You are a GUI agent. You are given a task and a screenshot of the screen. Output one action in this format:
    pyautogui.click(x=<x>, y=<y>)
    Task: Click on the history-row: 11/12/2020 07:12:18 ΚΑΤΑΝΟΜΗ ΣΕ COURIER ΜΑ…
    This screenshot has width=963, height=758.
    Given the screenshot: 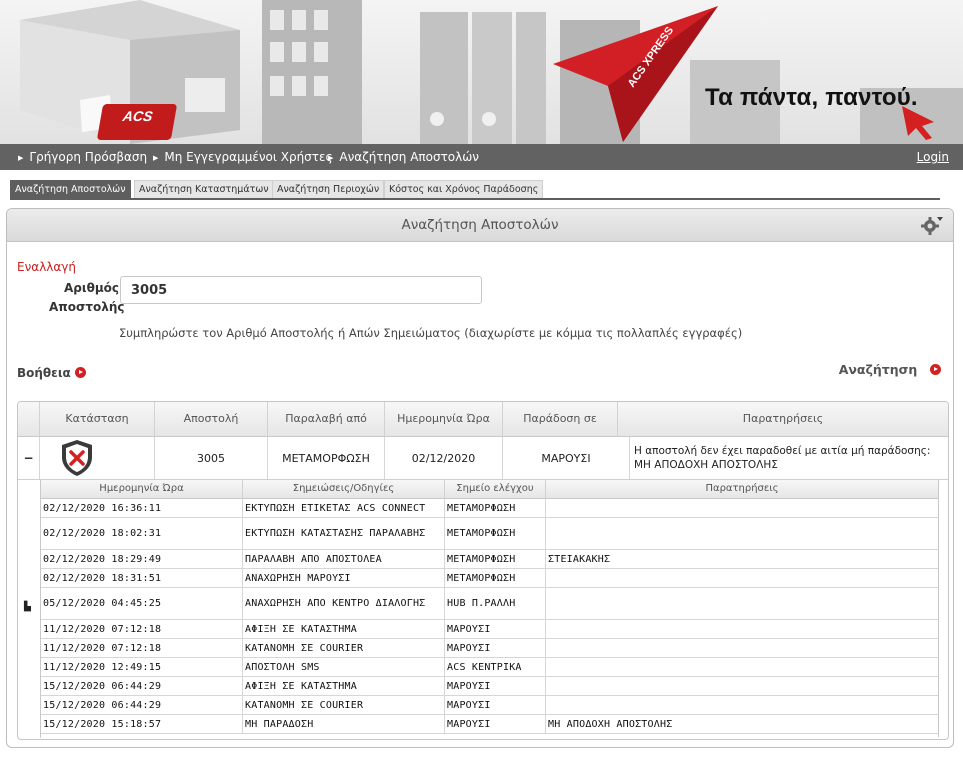 What is the action you would take?
    pyautogui.click(x=489, y=648)
    